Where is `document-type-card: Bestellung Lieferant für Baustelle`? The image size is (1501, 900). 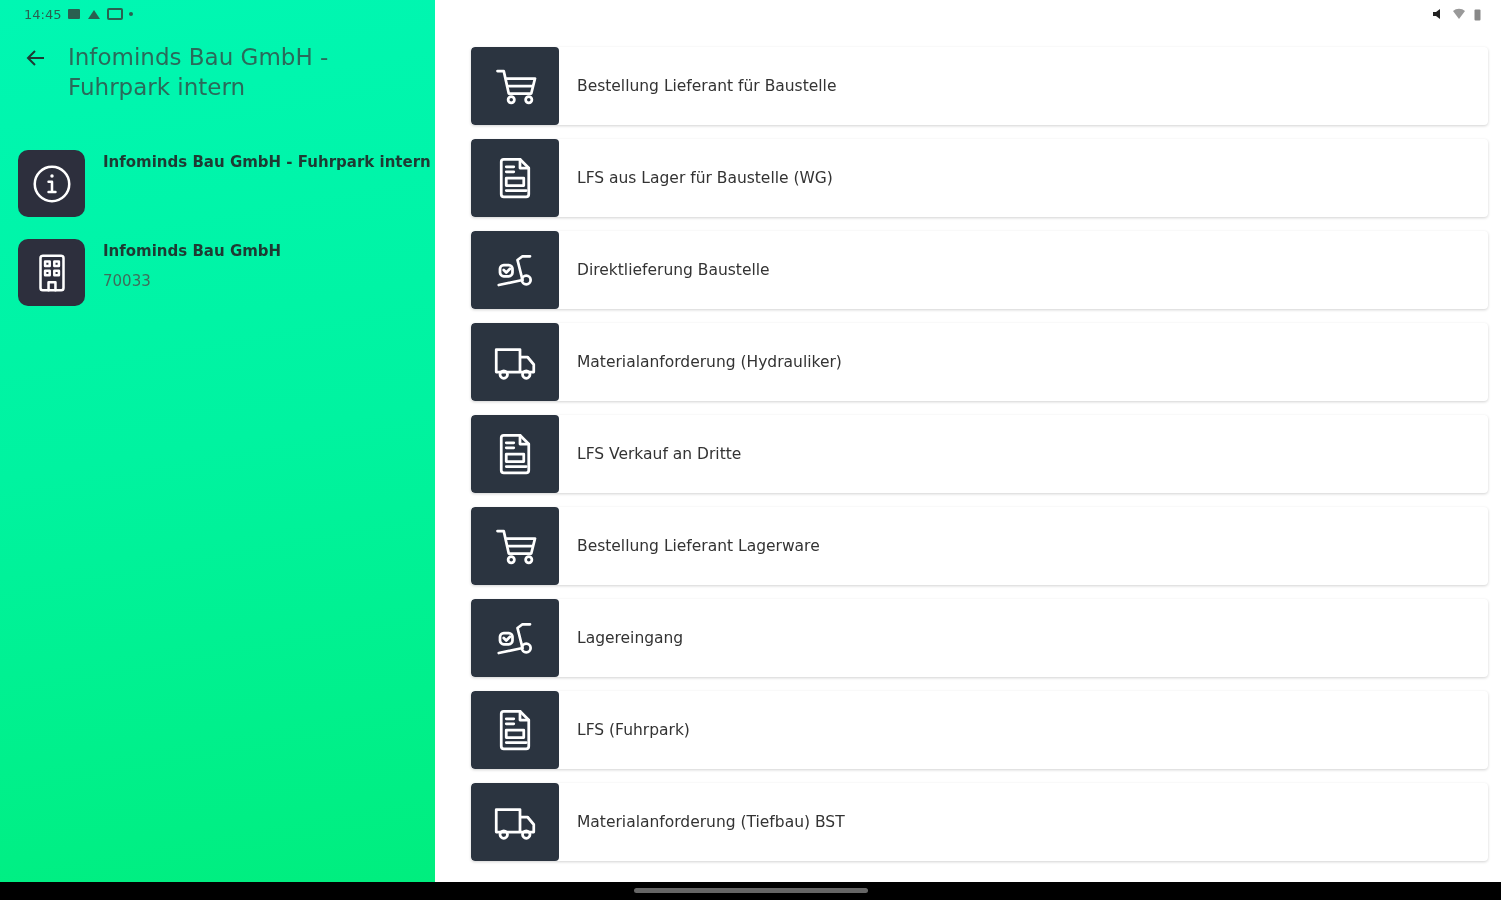
document-type-card: Bestellung Lieferant für Baustelle is located at coordinates (979, 86).